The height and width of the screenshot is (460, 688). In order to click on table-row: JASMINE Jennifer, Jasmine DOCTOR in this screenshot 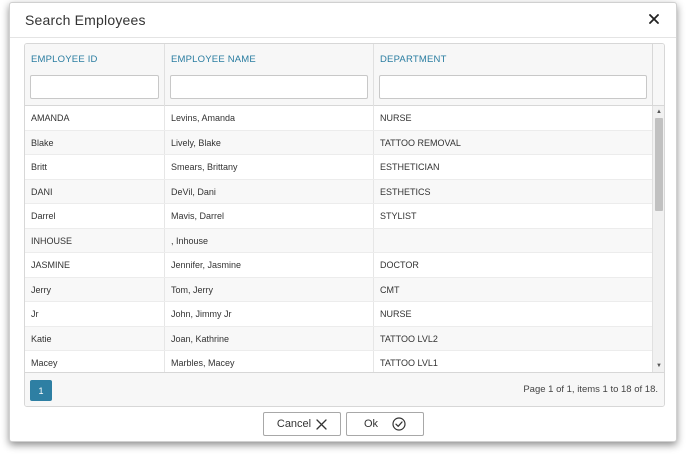, I will do `click(338, 265)`.